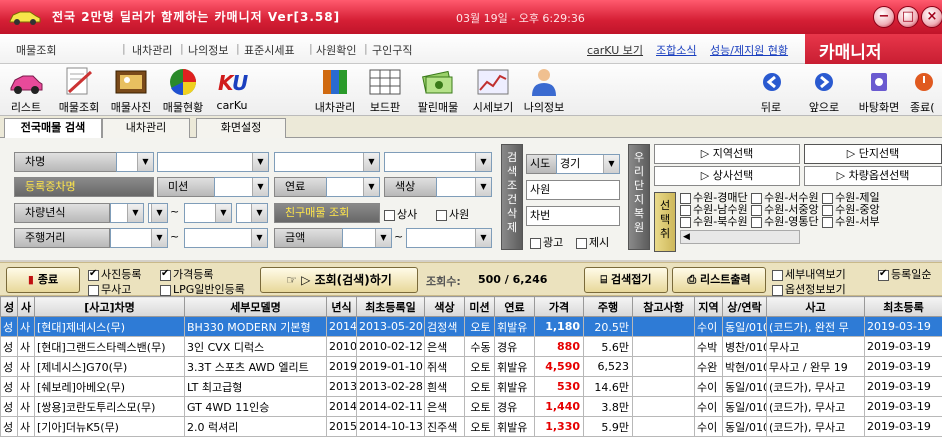 This screenshot has height=437, width=942. What do you see at coordinates (135, 162) in the screenshot?
I see `car-name-combo: ▼` at bounding box center [135, 162].